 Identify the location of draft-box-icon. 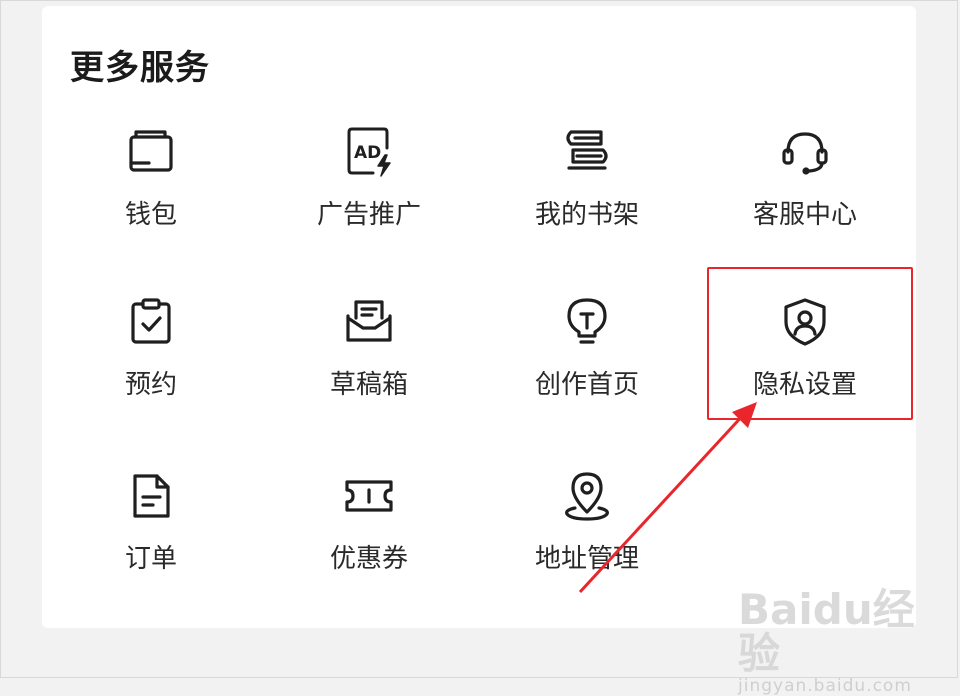
(369, 322).